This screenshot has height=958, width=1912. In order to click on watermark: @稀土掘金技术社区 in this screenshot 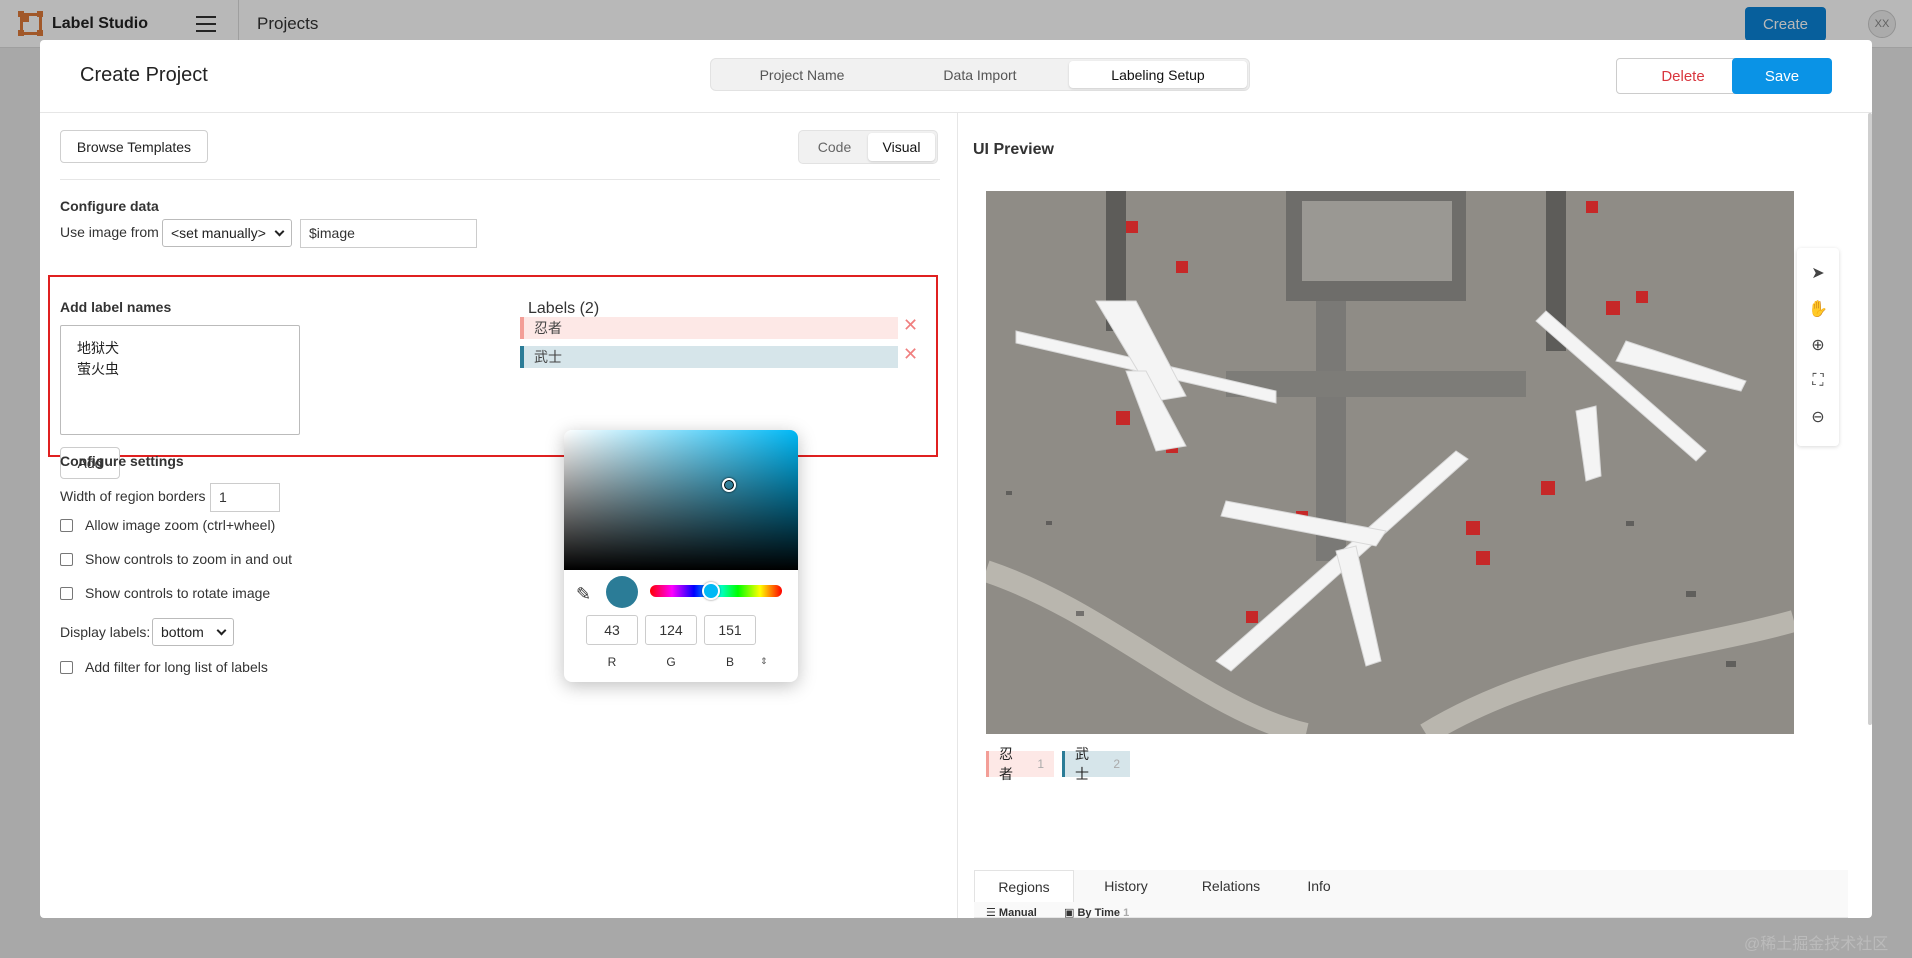, I will do `click(1816, 944)`.